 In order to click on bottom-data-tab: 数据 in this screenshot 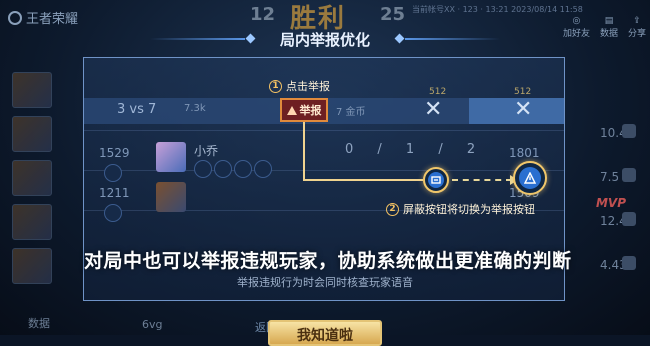, I will do `click(39, 323)`.